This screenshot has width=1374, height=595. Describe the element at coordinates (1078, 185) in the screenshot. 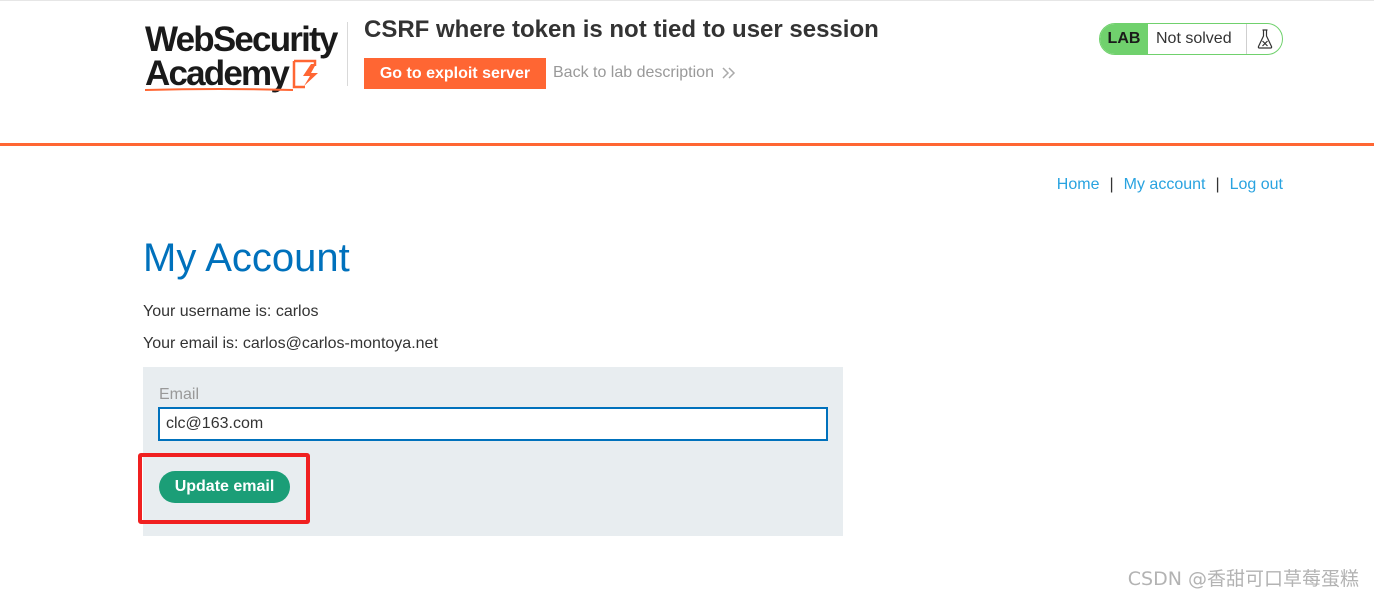

I see `nav-home-link: Home` at that location.